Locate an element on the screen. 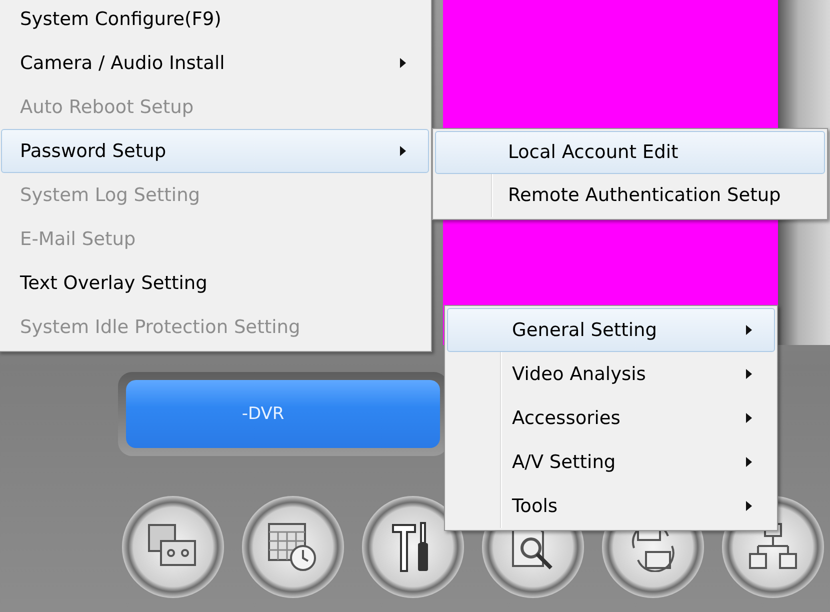 The width and height of the screenshot is (830, 612). menu-item-label: System Configure(F9) is located at coordinates (121, 19).